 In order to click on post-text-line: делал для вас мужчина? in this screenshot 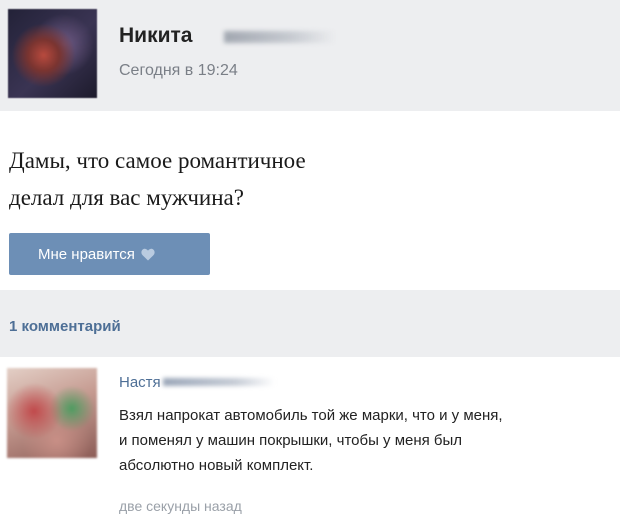, I will do `click(126, 197)`.